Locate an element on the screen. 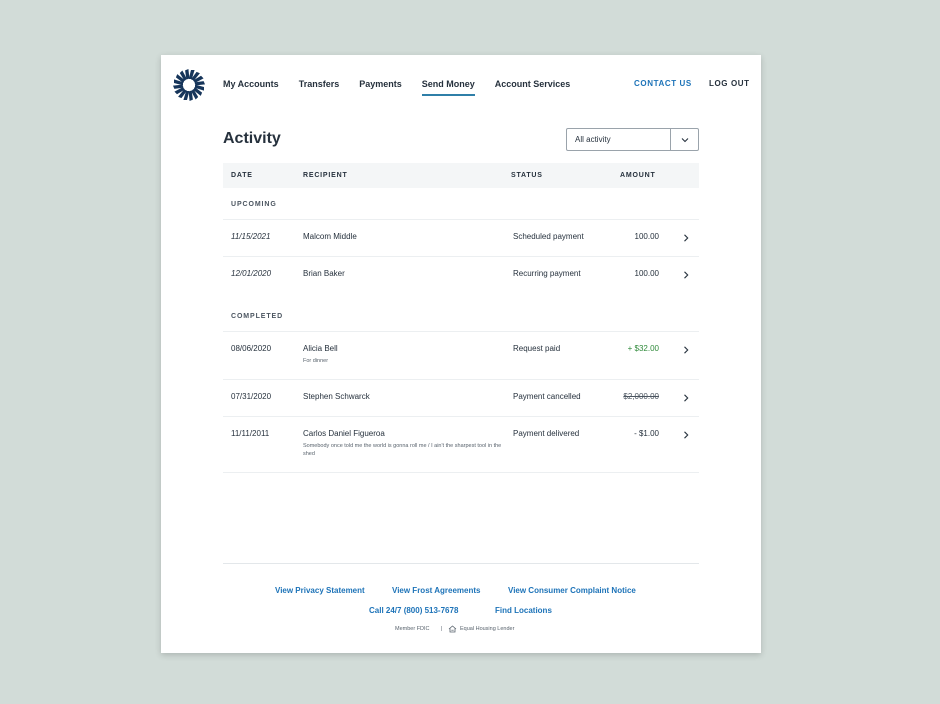  activity-filter-toggle is located at coordinates (684, 139).